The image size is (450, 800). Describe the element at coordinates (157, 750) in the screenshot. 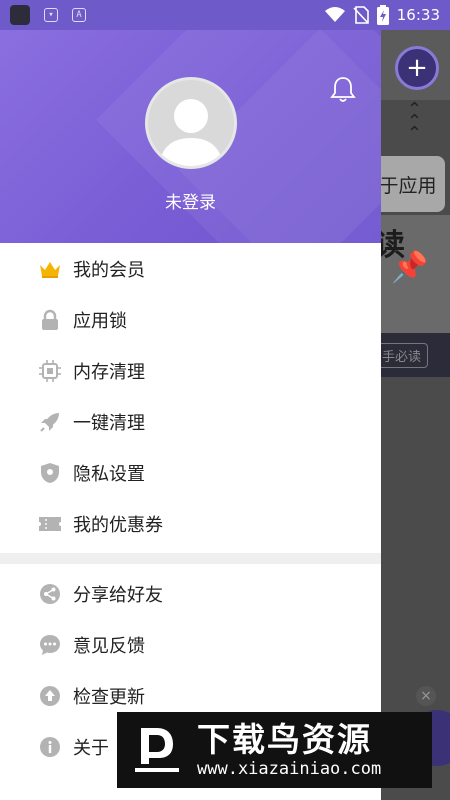

I see `bird-logo-icon` at that location.